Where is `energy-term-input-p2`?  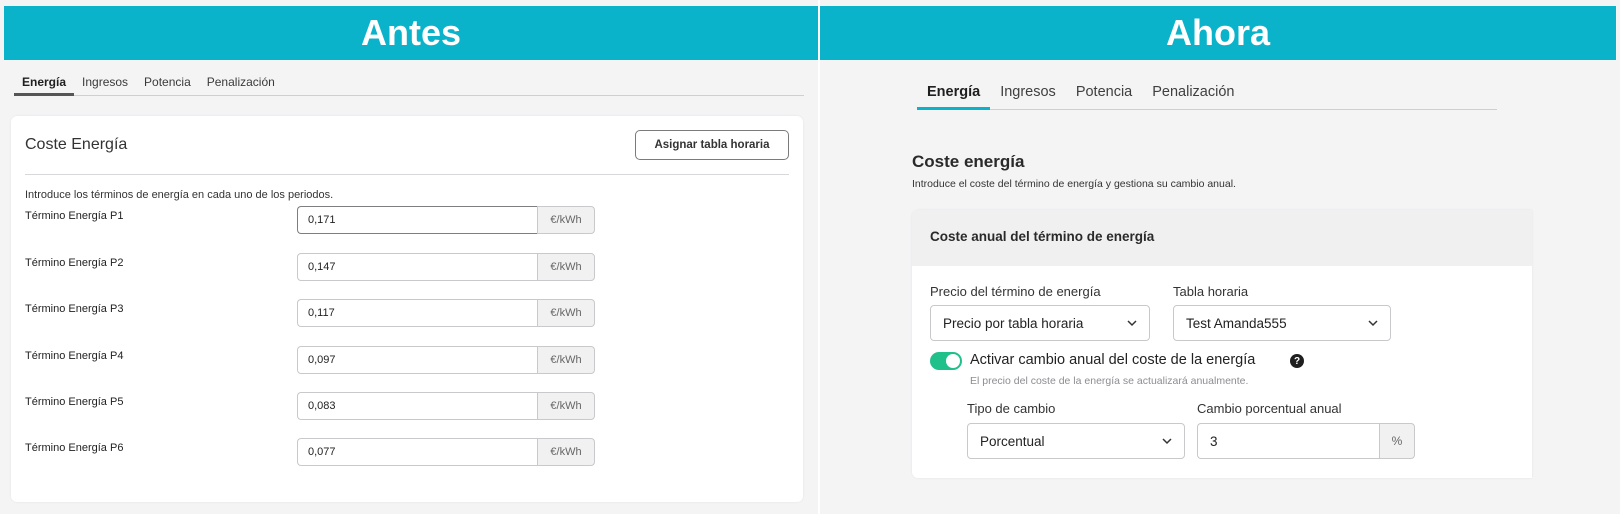 energy-term-input-p2 is located at coordinates (417, 267).